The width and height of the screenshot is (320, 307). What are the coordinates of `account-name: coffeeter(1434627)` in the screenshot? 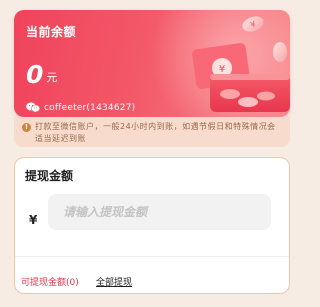 It's located at (90, 107).